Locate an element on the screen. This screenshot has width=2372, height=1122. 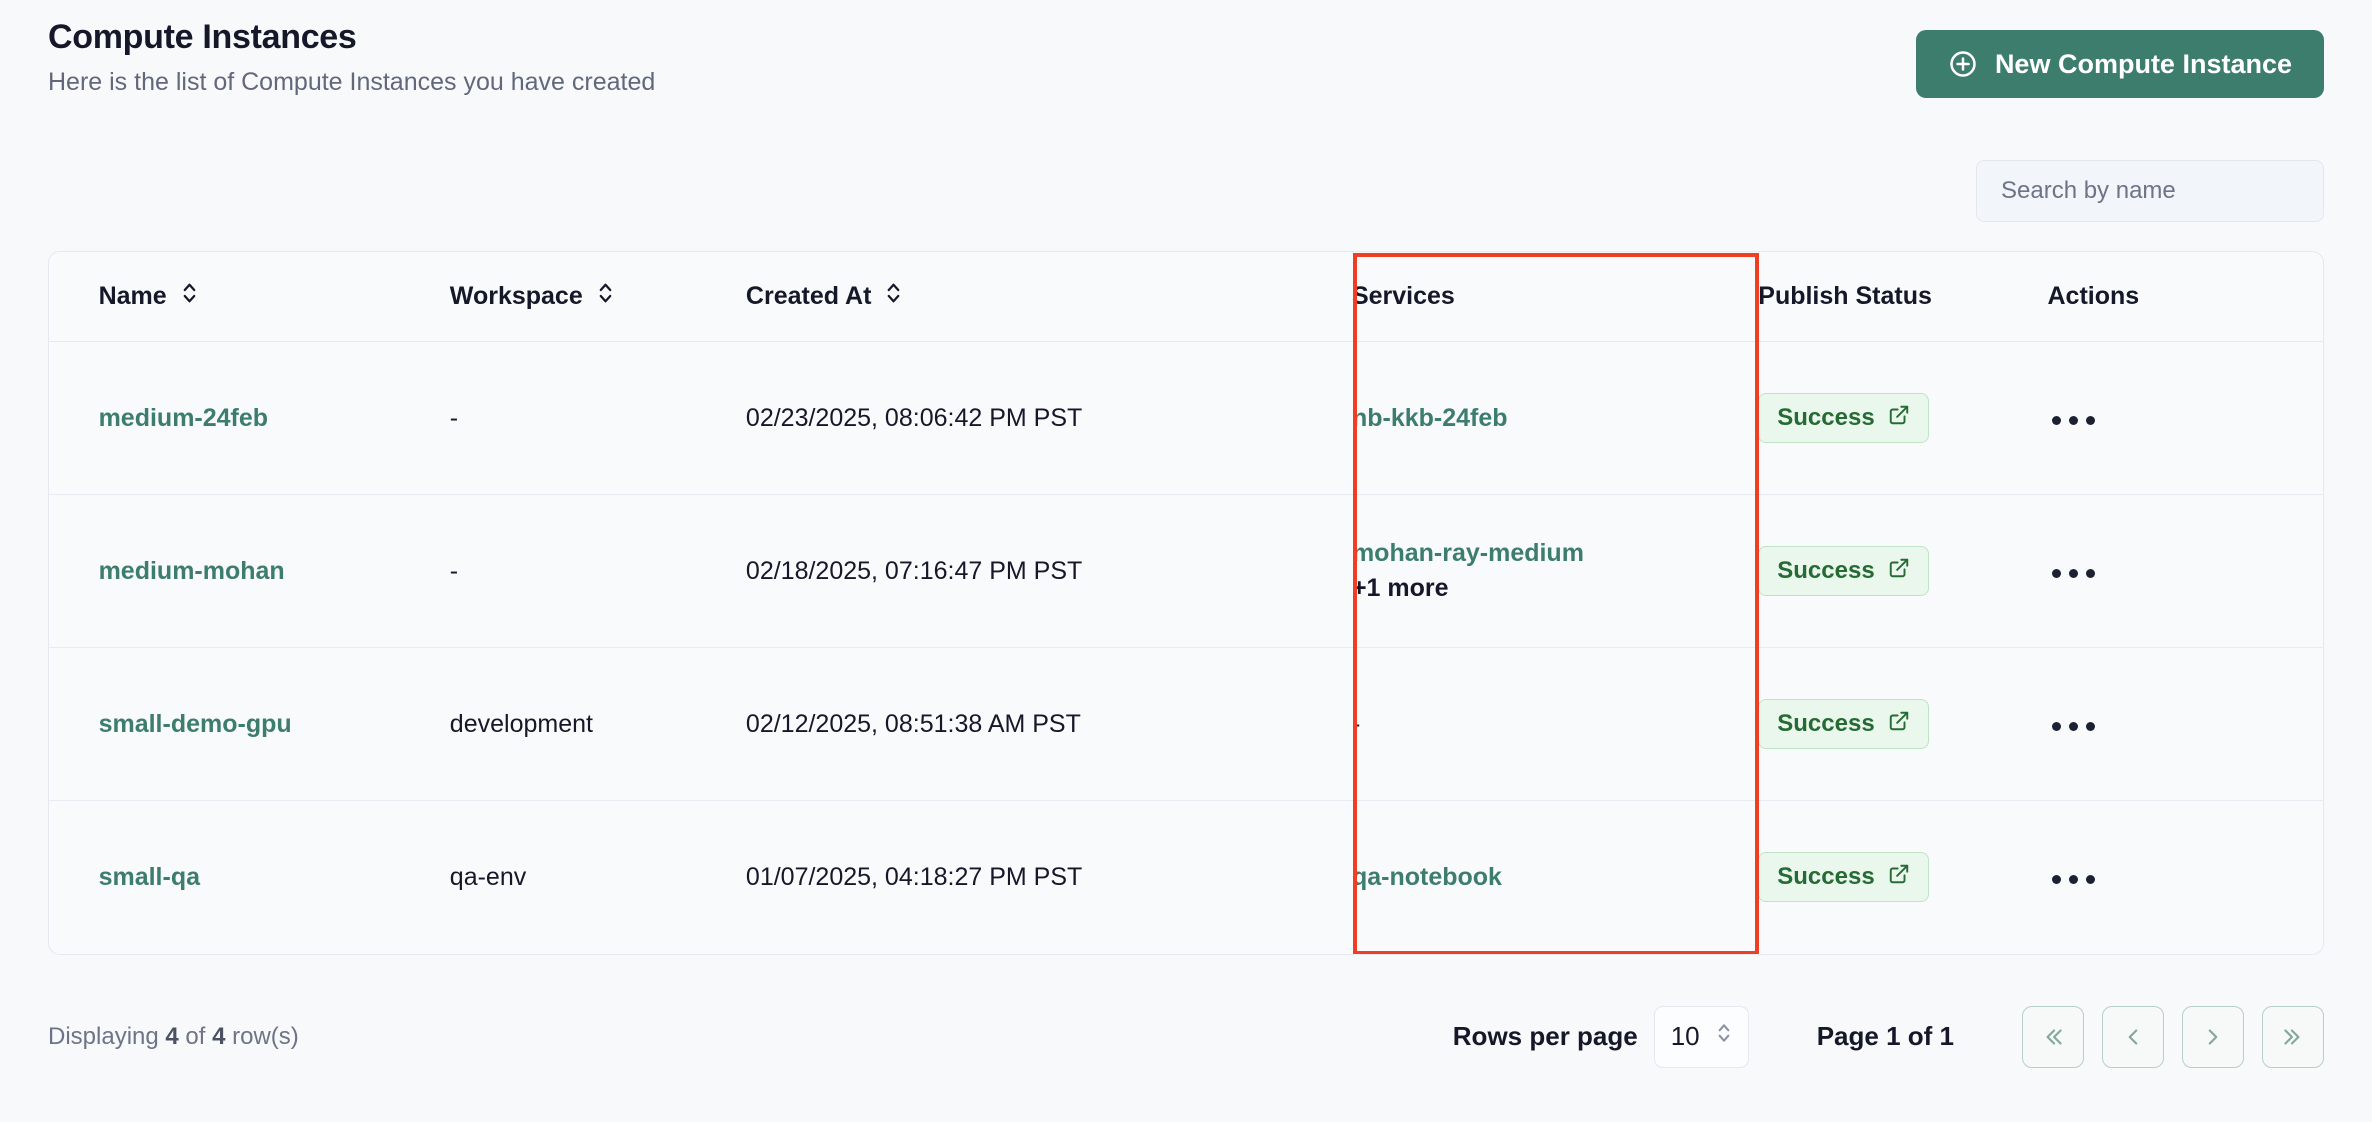
created-at-value: 02/12/2025, 08:51:38 AM PST is located at coordinates (913, 723).